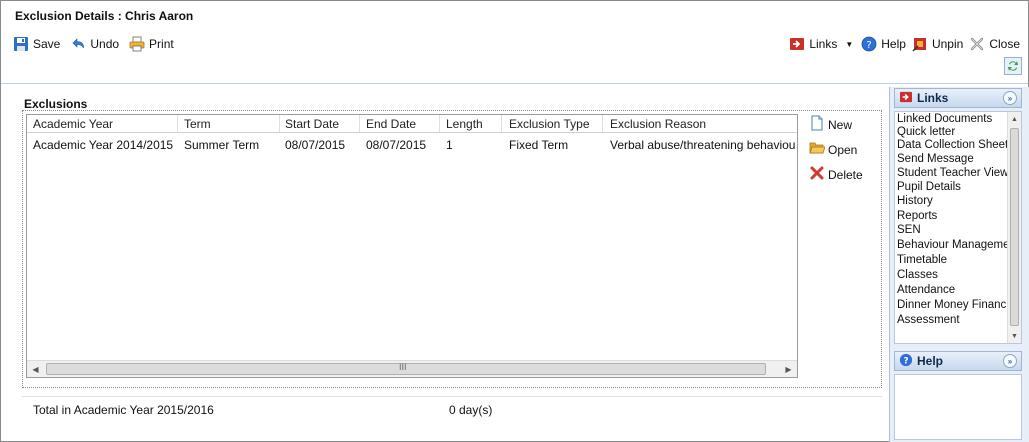 The height and width of the screenshot is (442, 1029). What do you see at coordinates (930, 361) in the screenshot?
I see `help-panel-title: Help` at bounding box center [930, 361].